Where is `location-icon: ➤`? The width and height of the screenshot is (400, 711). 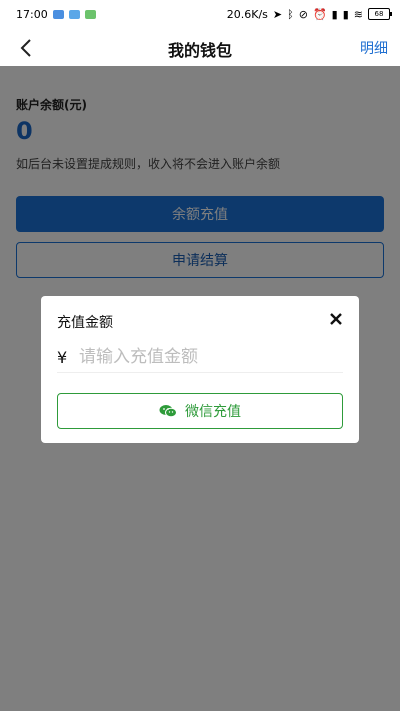 location-icon: ➤ is located at coordinates (277, 14).